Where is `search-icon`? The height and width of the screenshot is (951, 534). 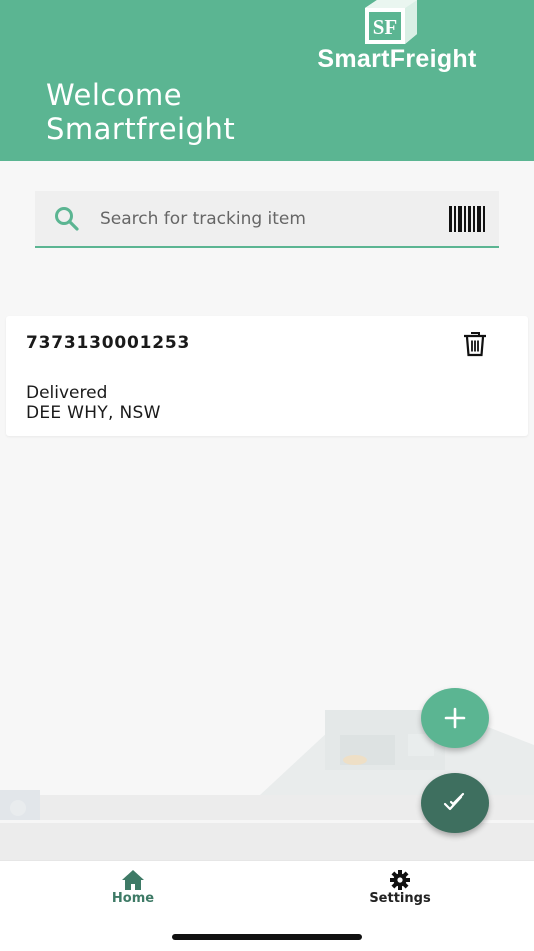
search-icon is located at coordinates (67, 219).